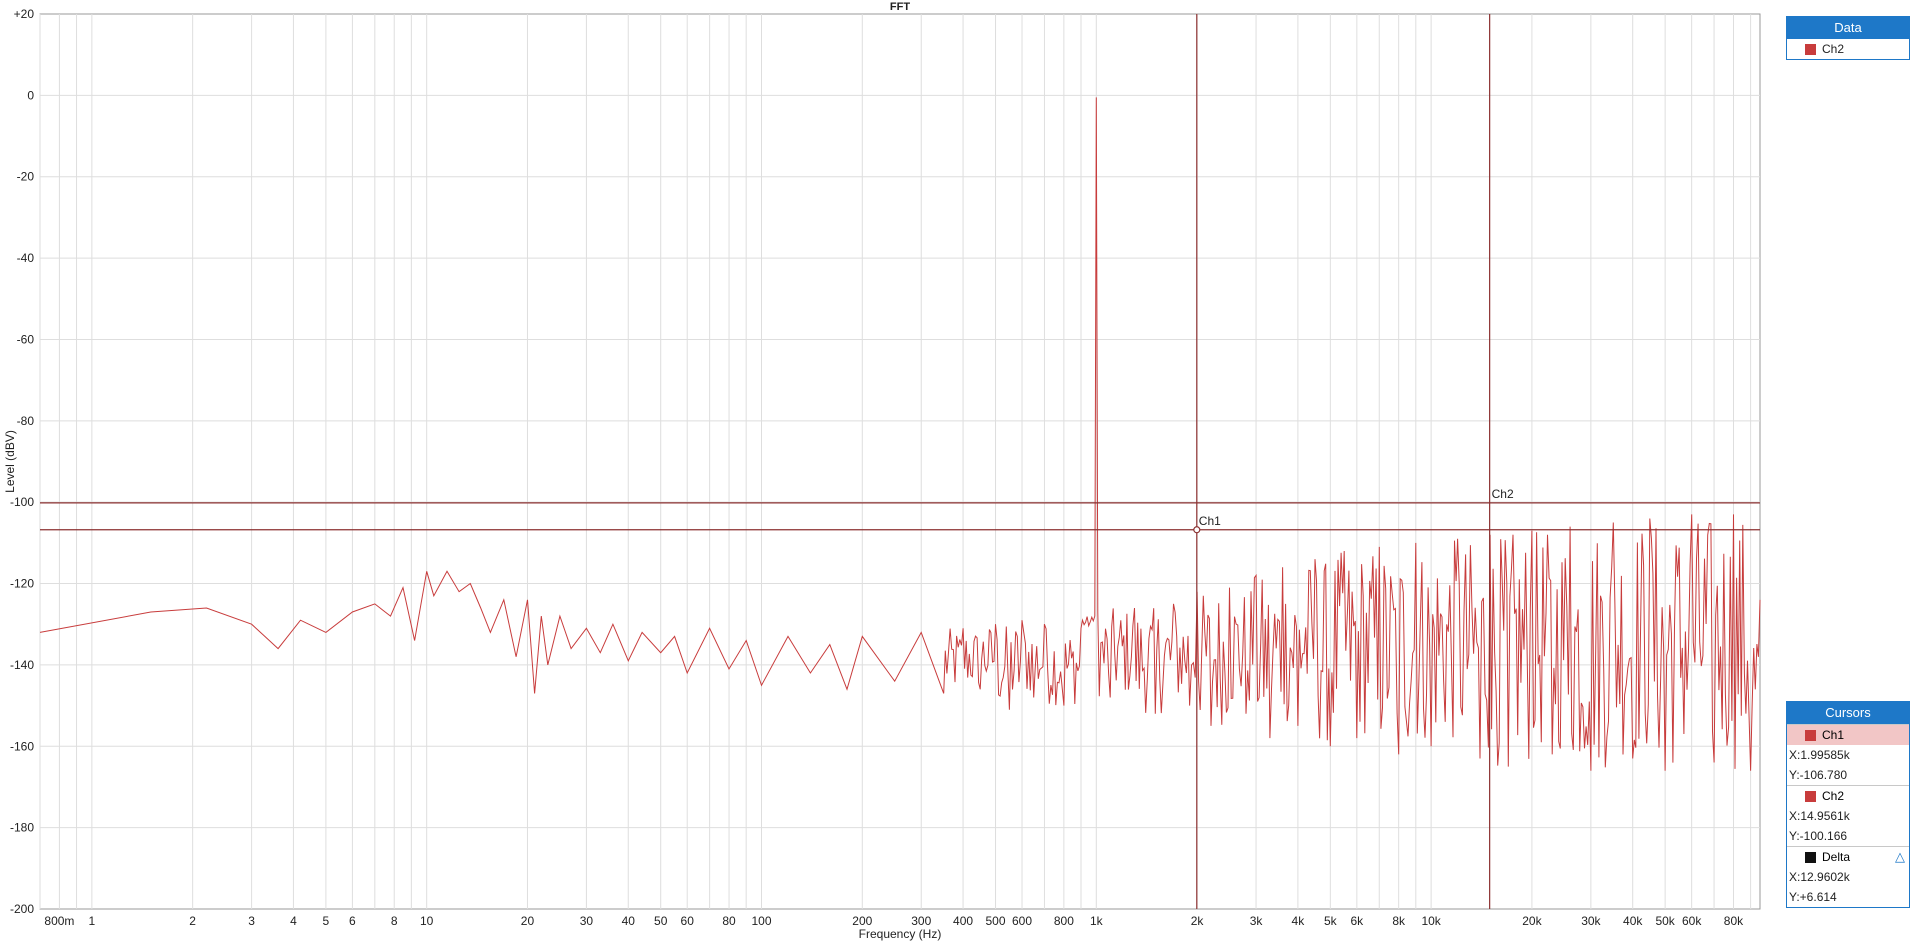 This screenshot has width=1912, height=947. I want to click on x-tick-label: 8, so click(394, 921).